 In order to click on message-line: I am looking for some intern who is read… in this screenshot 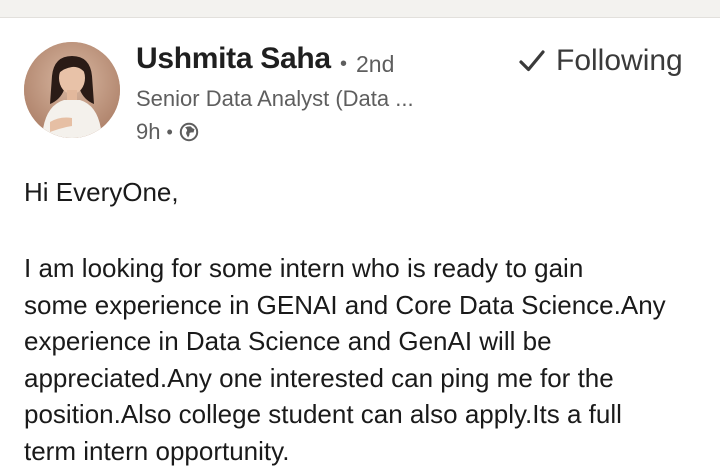, I will do `click(304, 268)`.